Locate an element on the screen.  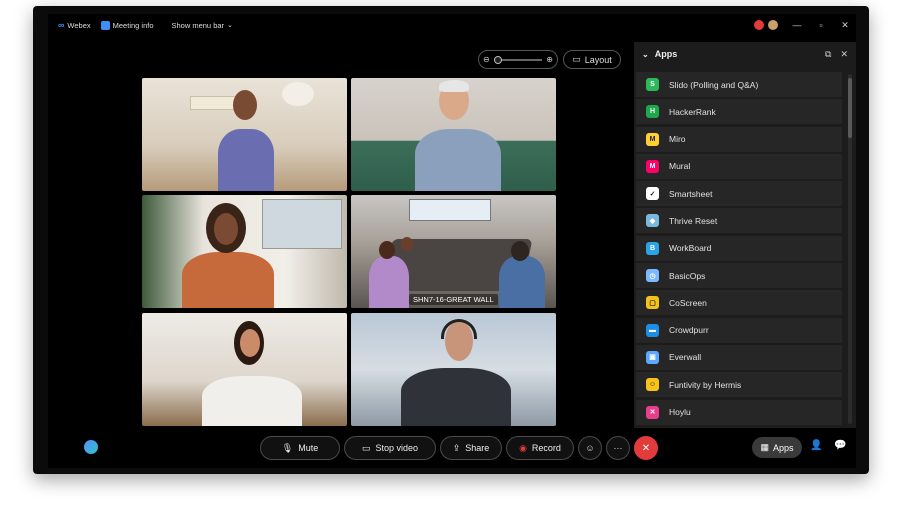
recording-dot-icon is located at coordinates (759, 25).